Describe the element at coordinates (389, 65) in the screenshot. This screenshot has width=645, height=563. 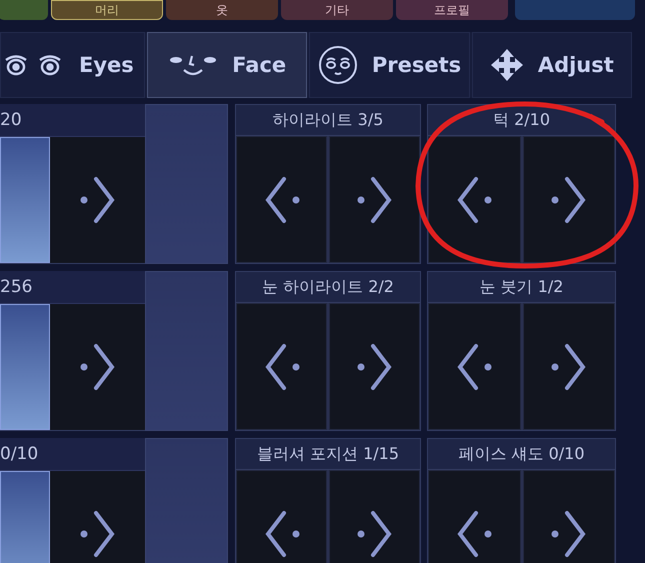
I see `mode-tab: Presets` at that location.